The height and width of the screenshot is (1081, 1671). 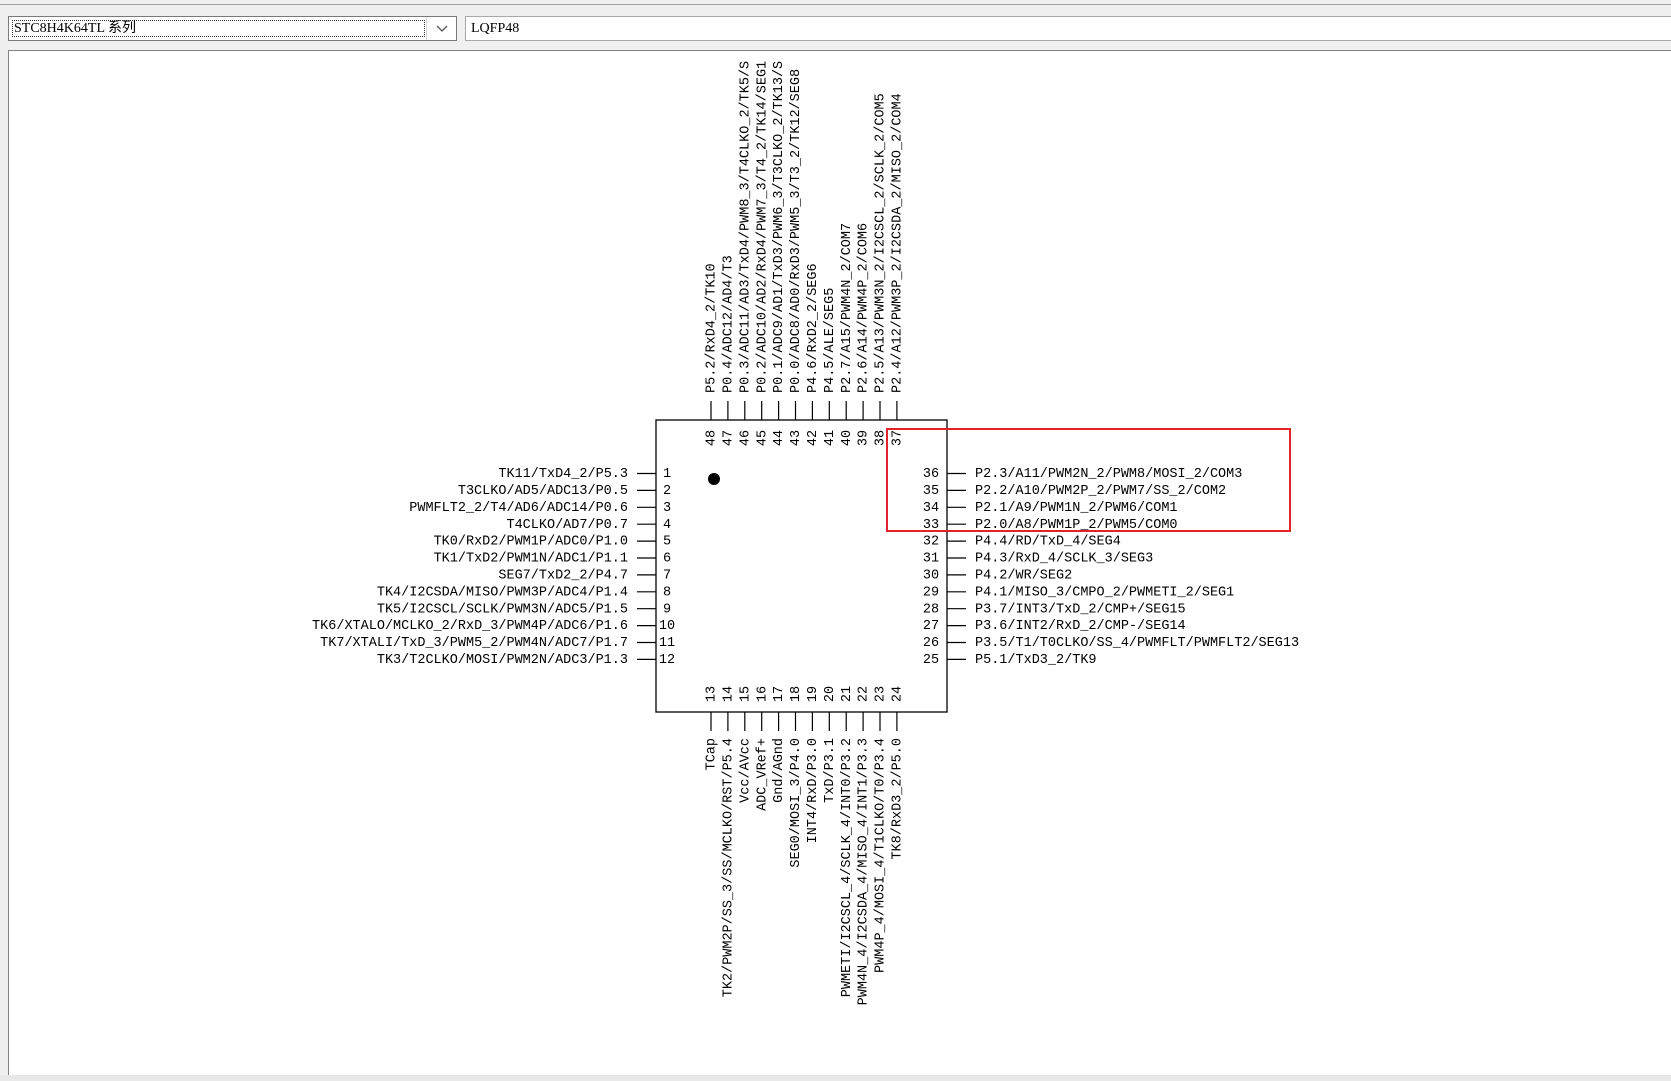 What do you see at coordinates (745, 770) in the screenshot?
I see `pin-label: Vcc/AVcc` at bounding box center [745, 770].